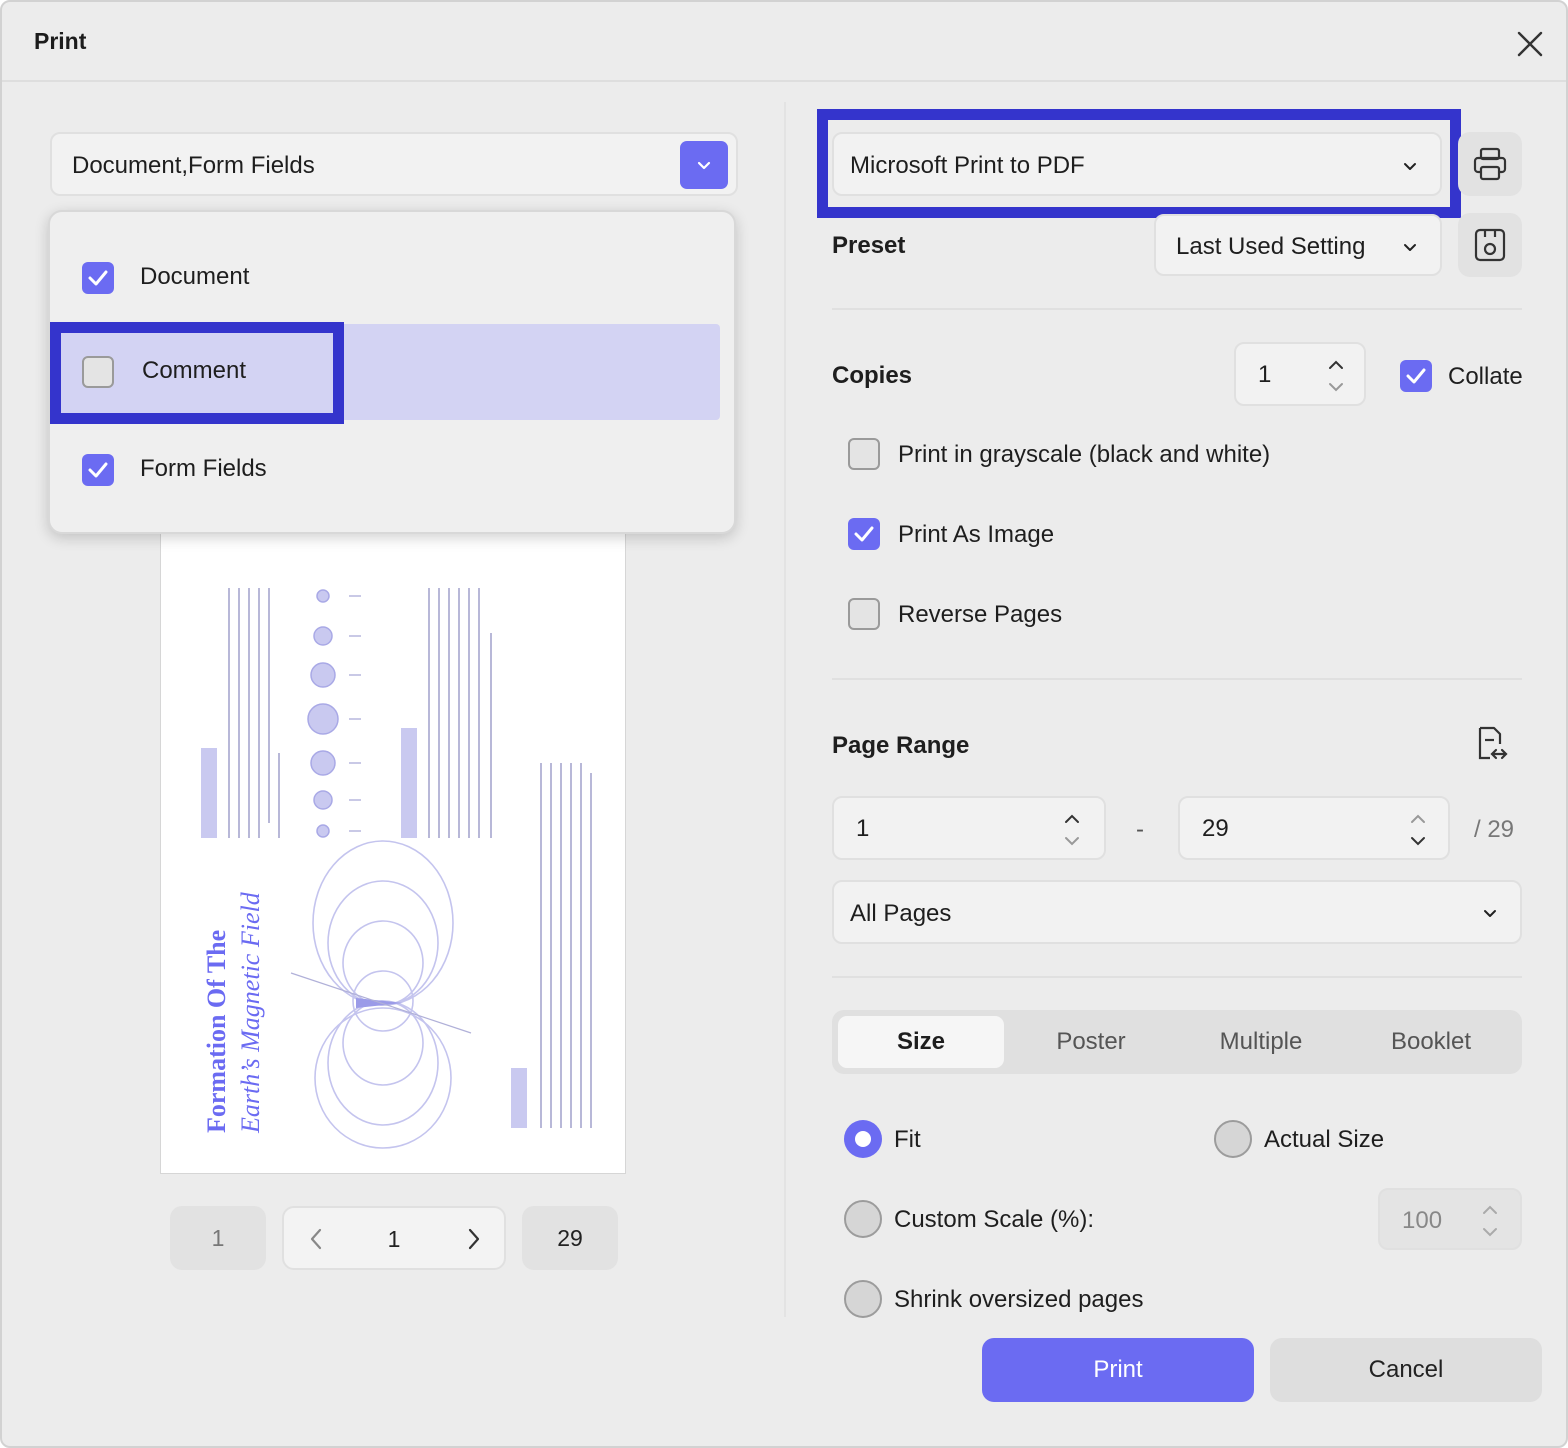 Image resolution: width=1568 pixels, height=1448 pixels. I want to click on preset-select: Last Used Setting, so click(1298, 245).